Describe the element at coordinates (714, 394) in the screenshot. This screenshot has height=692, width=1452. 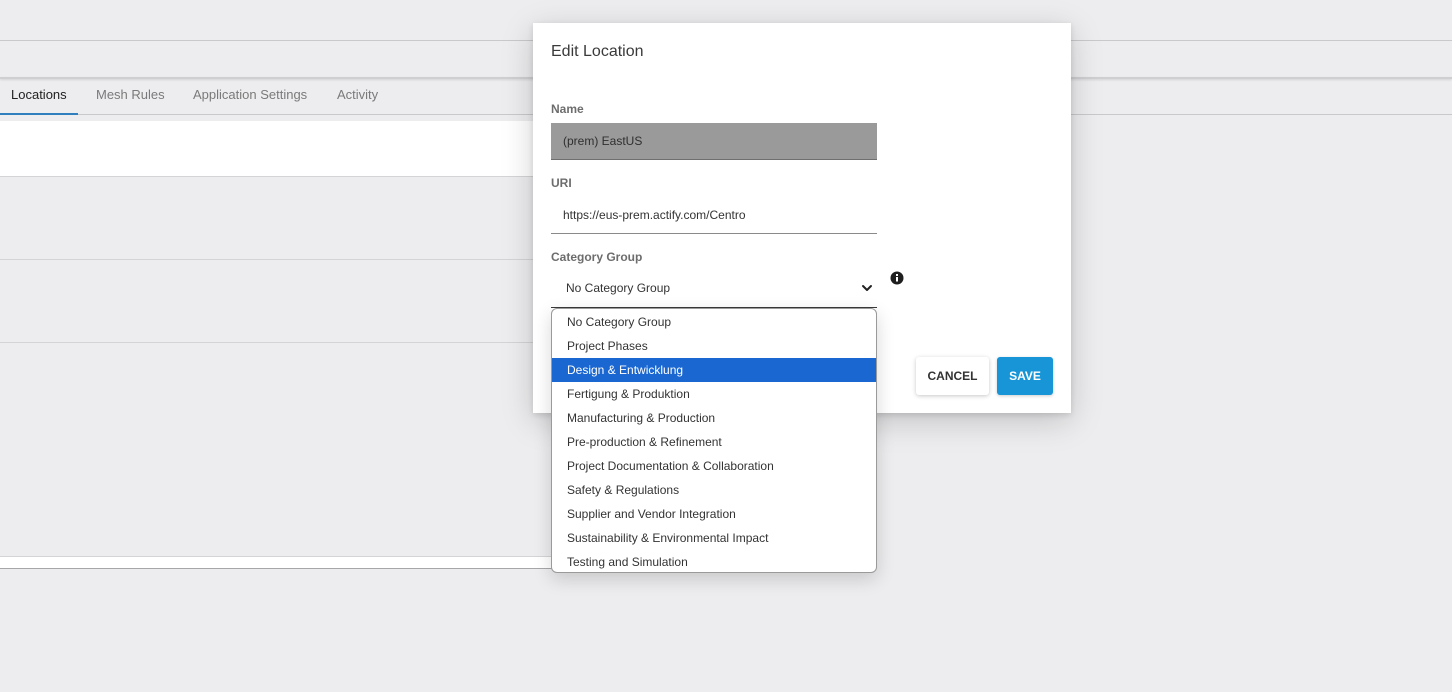
I see `dropdown-option: Fertigung & Produktion` at that location.